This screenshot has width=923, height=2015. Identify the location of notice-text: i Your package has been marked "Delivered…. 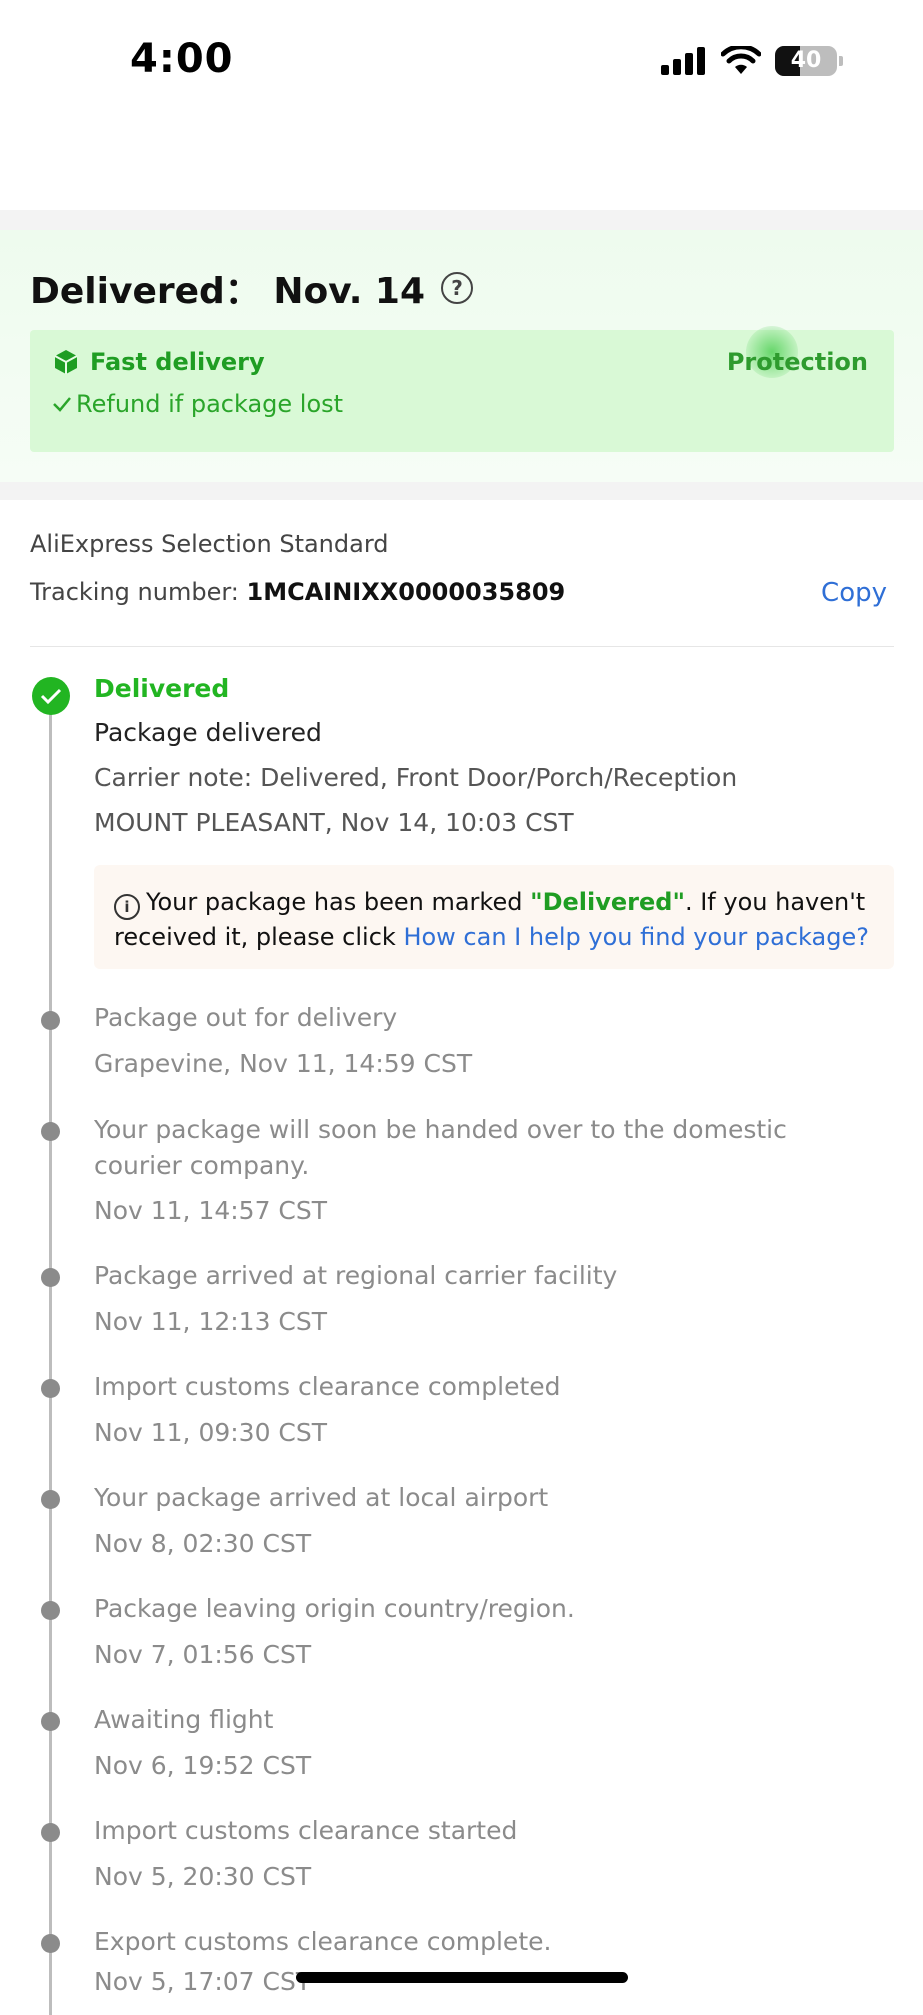
(494, 919).